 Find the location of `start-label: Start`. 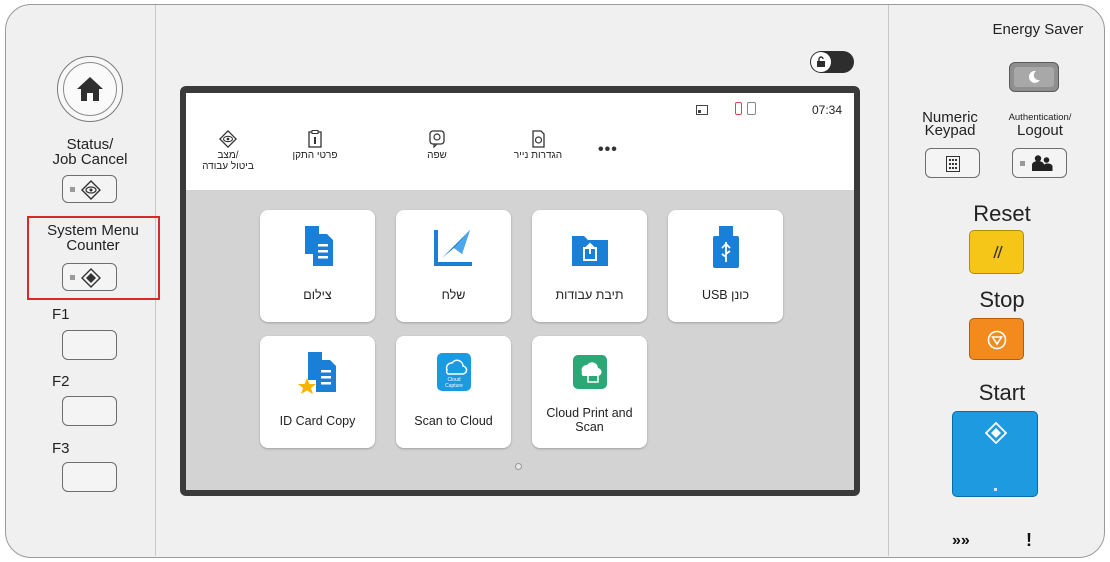

start-label: Start is located at coordinates (1002, 392).